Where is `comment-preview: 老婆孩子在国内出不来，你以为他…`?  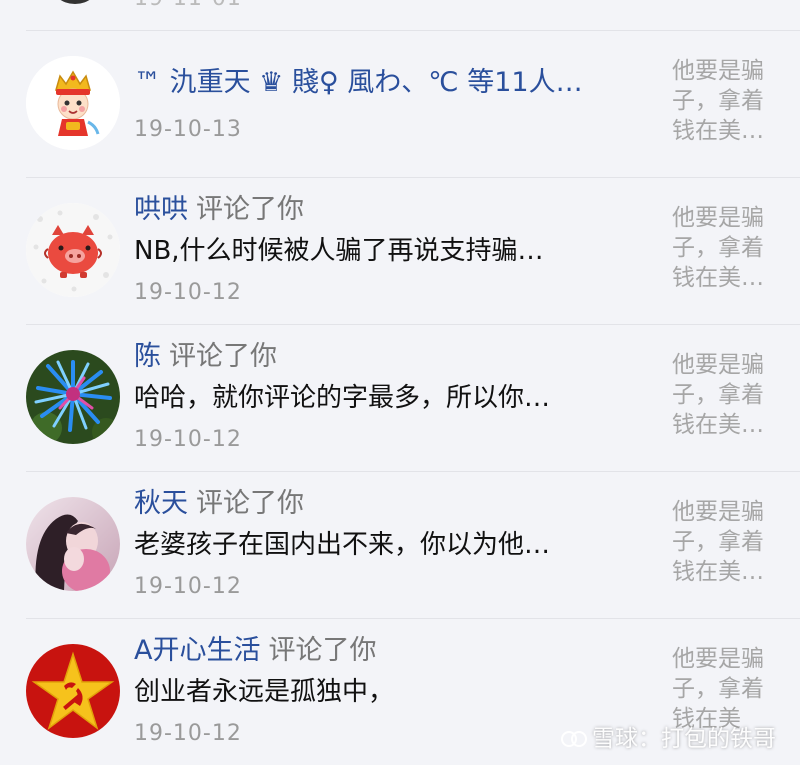
comment-preview: 老婆孩子在国内出不来，你以为他… is located at coordinates (379, 545).